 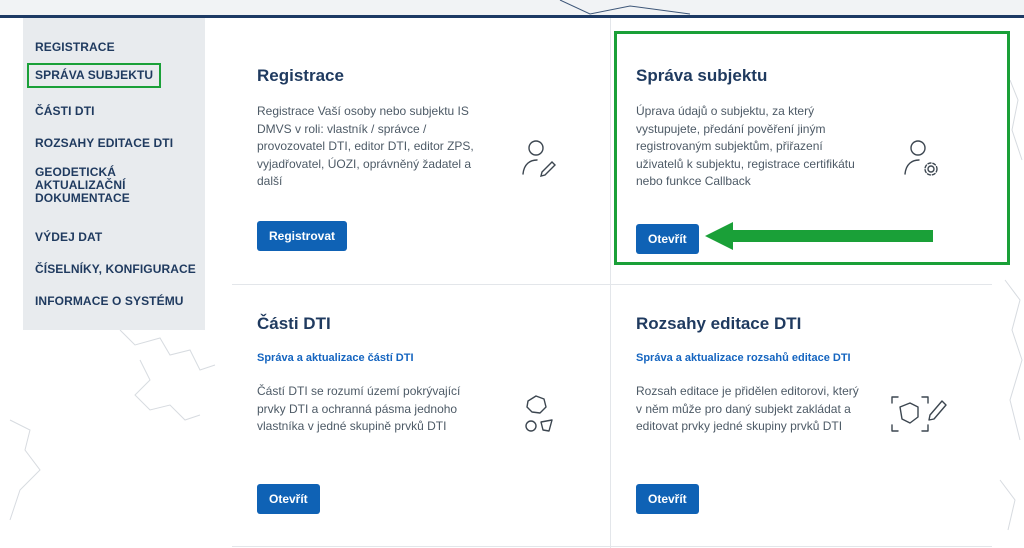 I want to click on card-title: Části DTI, so click(x=294, y=323).